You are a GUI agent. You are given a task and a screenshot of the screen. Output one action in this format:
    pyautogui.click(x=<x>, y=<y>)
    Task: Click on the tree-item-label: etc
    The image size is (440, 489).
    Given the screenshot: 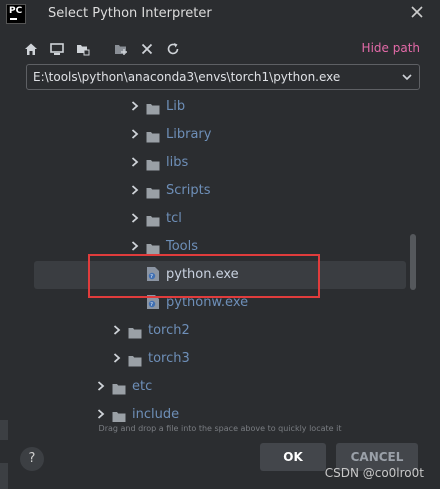 What is the action you would take?
    pyautogui.click(x=142, y=386)
    